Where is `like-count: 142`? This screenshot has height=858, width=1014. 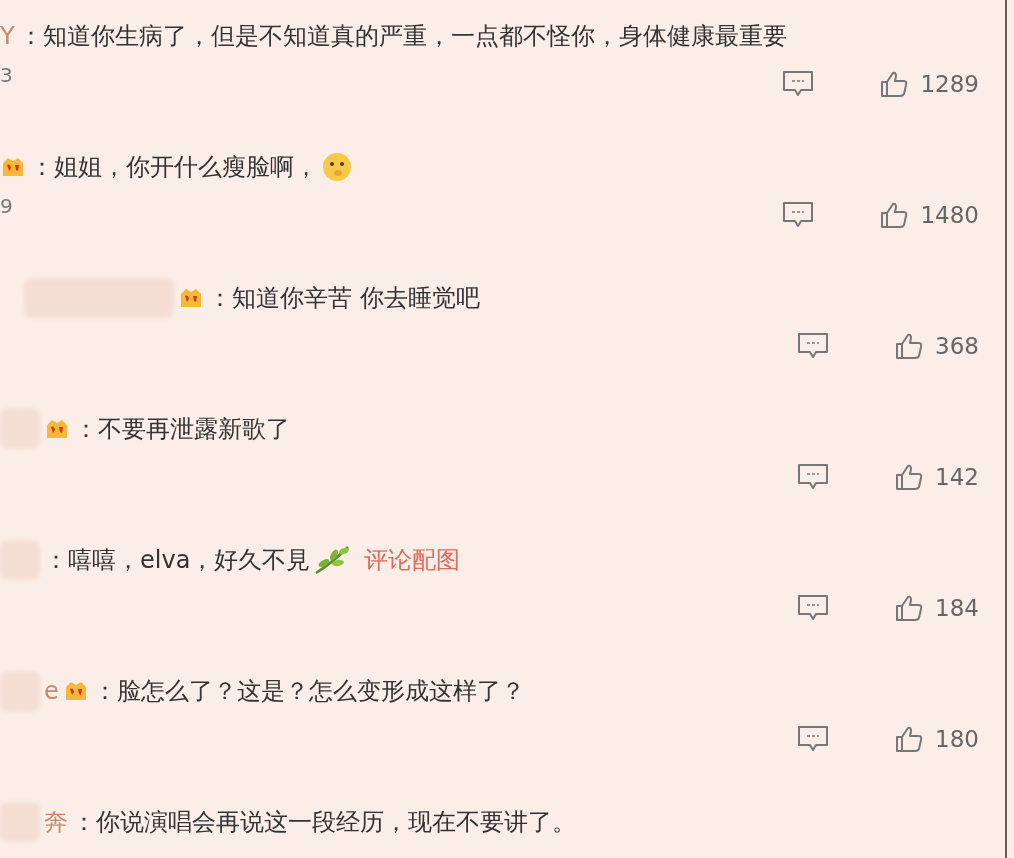 like-count: 142 is located at coordinates (957, 477).